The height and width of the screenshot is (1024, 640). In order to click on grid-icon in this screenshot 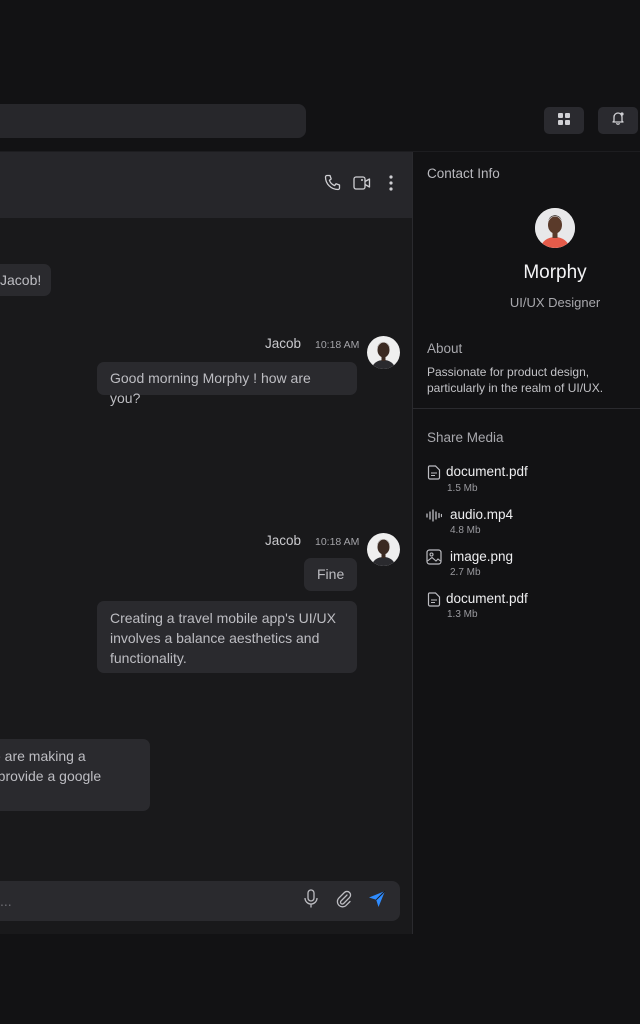, I will do `click(564, 121)`.